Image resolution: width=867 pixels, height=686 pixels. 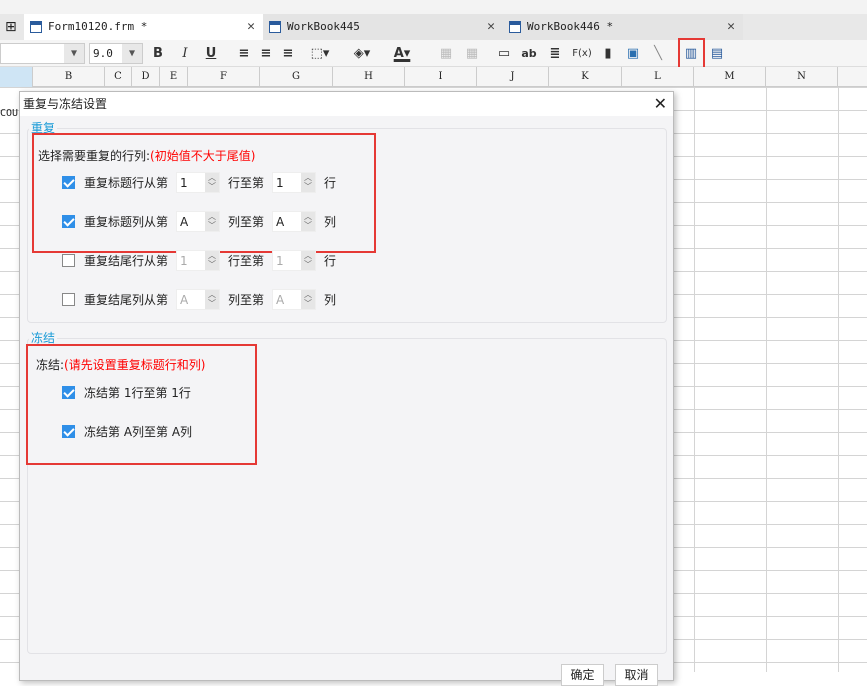 I want to click on chart-icon: ▮, so click(x=608, y=53).